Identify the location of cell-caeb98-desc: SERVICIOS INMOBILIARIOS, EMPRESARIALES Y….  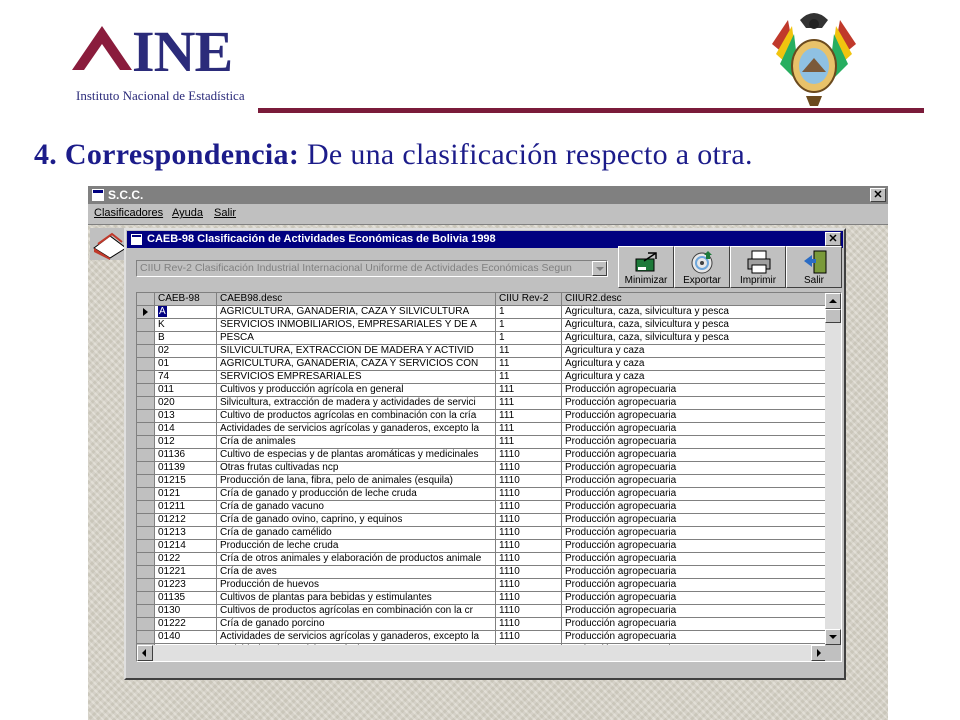
(356, 325).